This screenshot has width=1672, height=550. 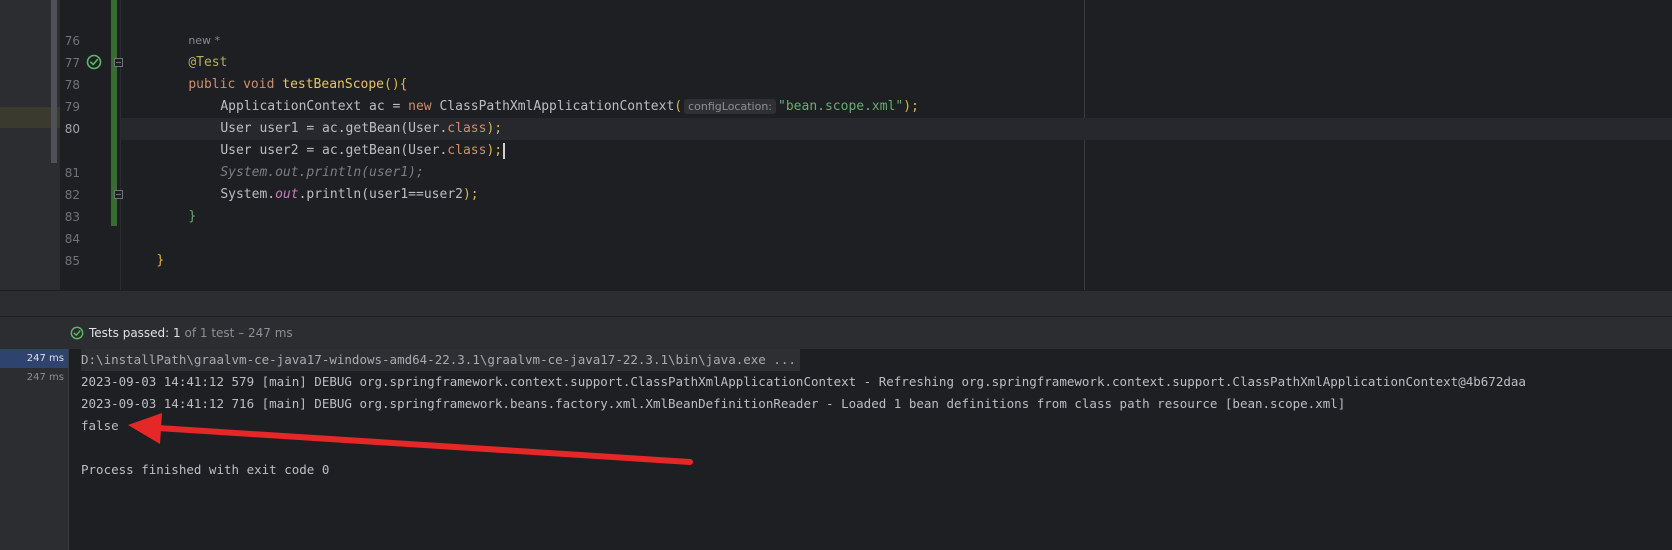 What do you see at coordinates (54, 81) in the screenshot?
I see `editor-scrollbar` at bounding box center [54, 81].